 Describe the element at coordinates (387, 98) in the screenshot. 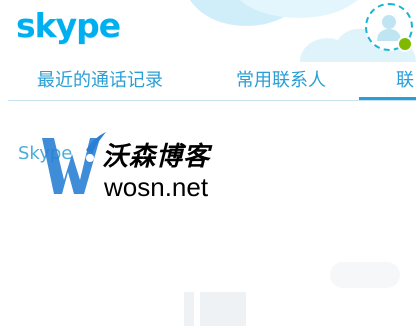

I see `active-tab-indicator` at that location.